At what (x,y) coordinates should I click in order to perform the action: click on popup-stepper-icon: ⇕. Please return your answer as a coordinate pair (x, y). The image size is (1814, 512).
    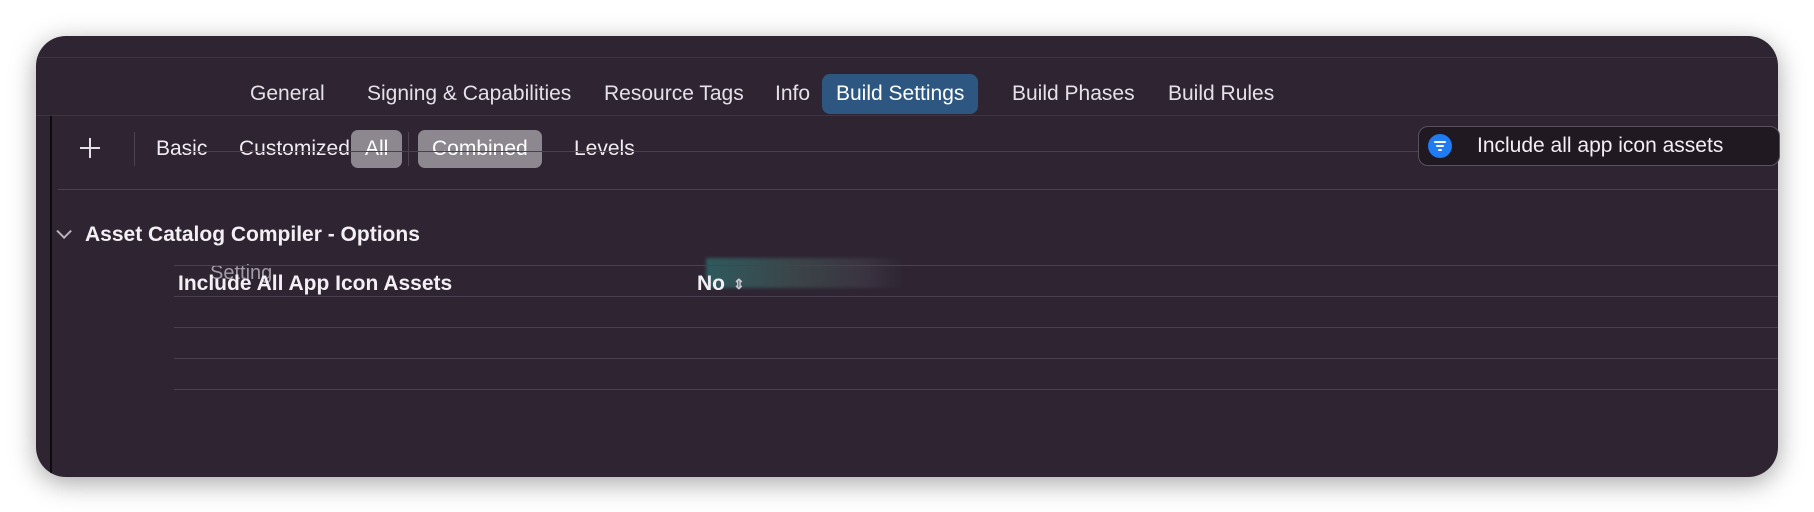
    Looking at the image, I should click on (739, 284).